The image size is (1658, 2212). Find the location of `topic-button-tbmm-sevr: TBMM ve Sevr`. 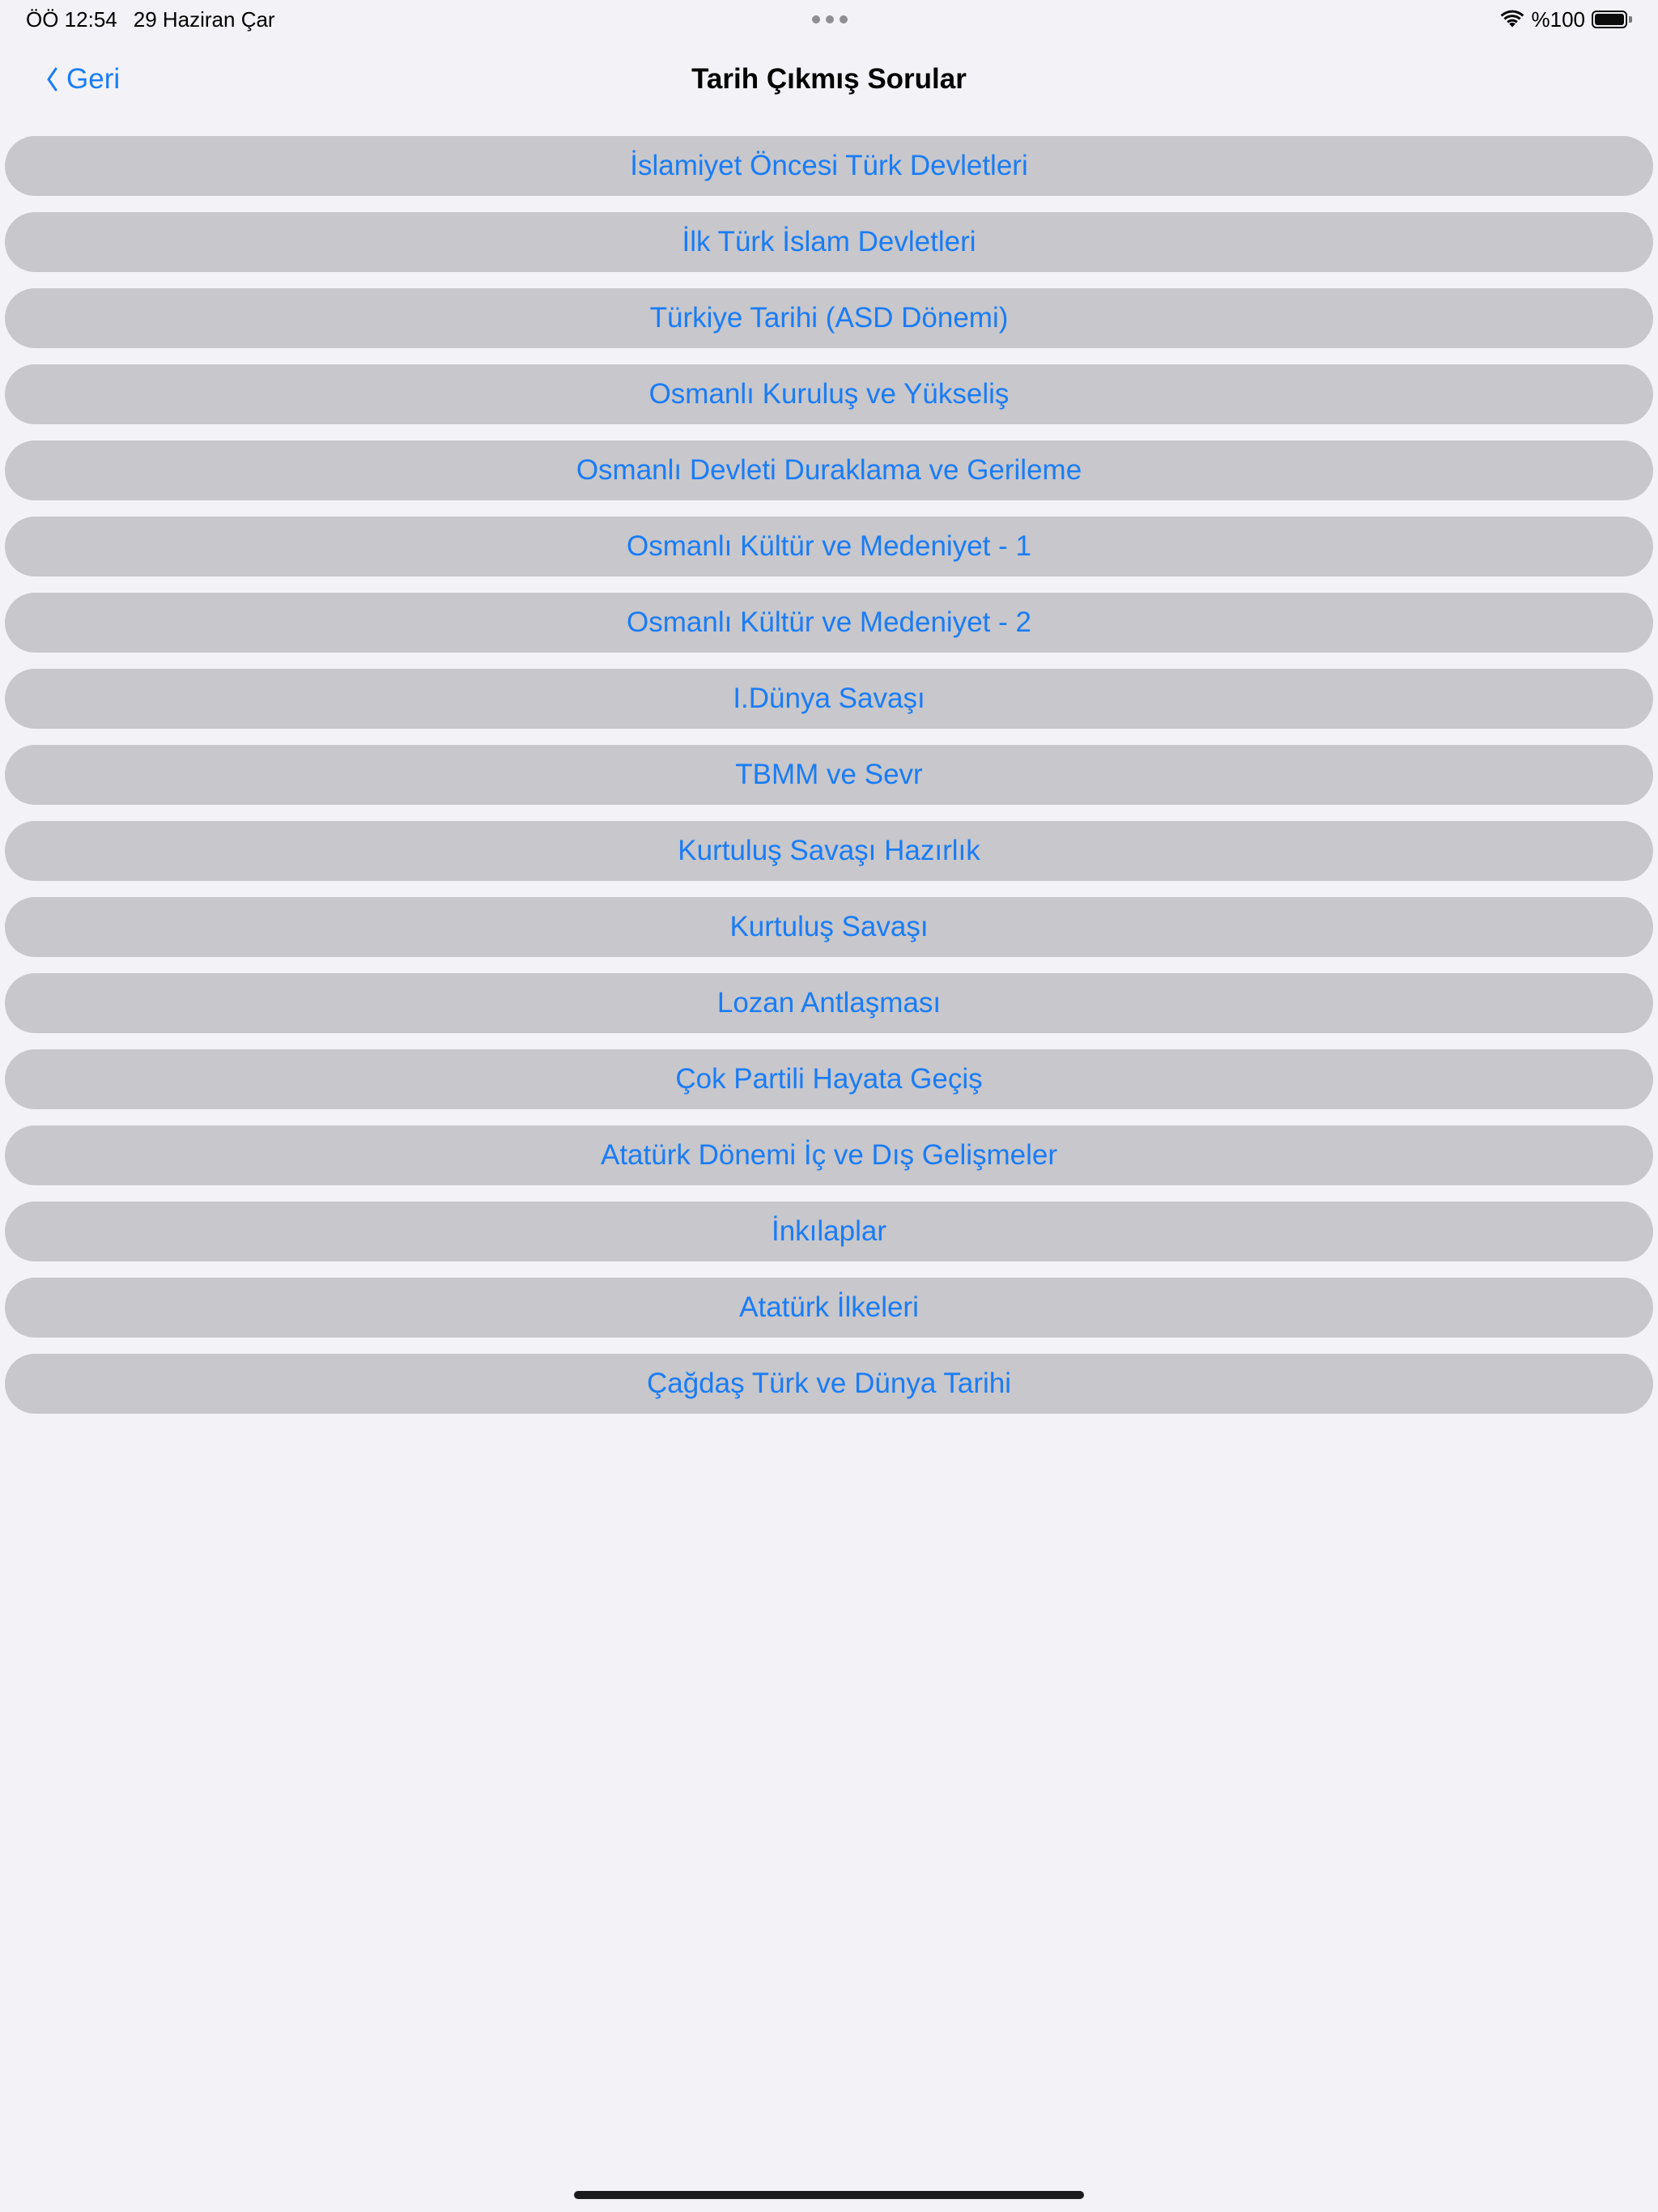

topic-button-tbmm-sevr: TBMM ve Sevr is located at coordinates (829, 775).